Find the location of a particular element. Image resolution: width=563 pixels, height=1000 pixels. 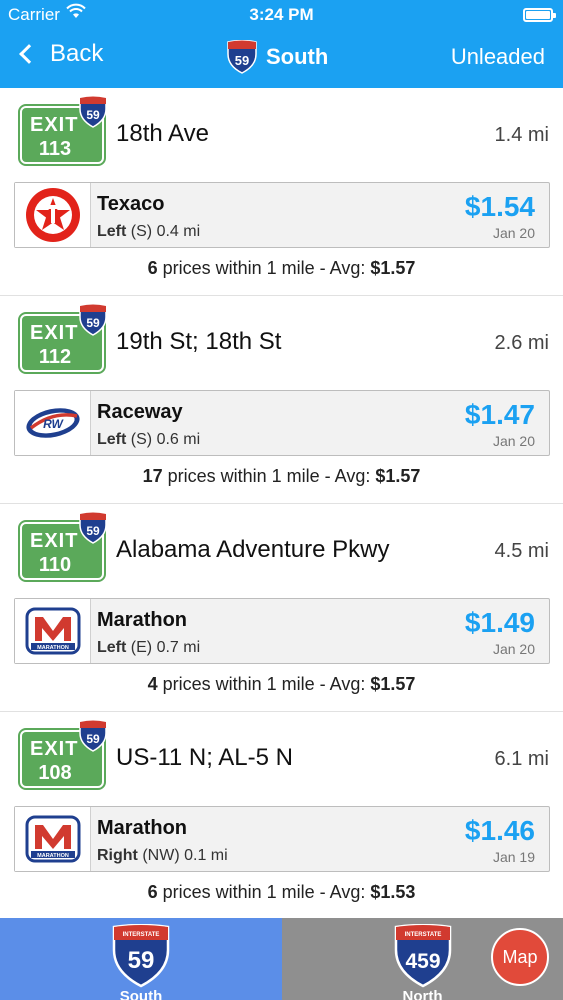

station-price: $1.47 is located at coordinates (499, 414).